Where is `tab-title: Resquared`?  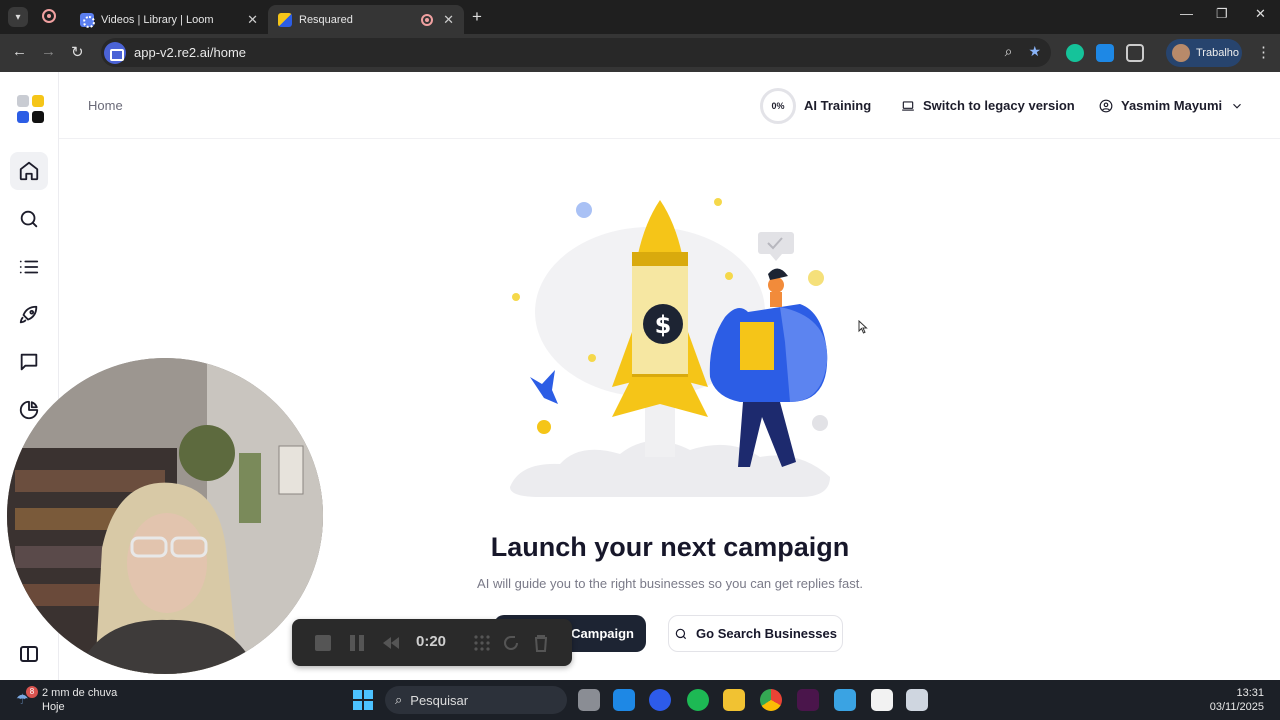 tab-title: Resquared is located at coordinates (326, 19).